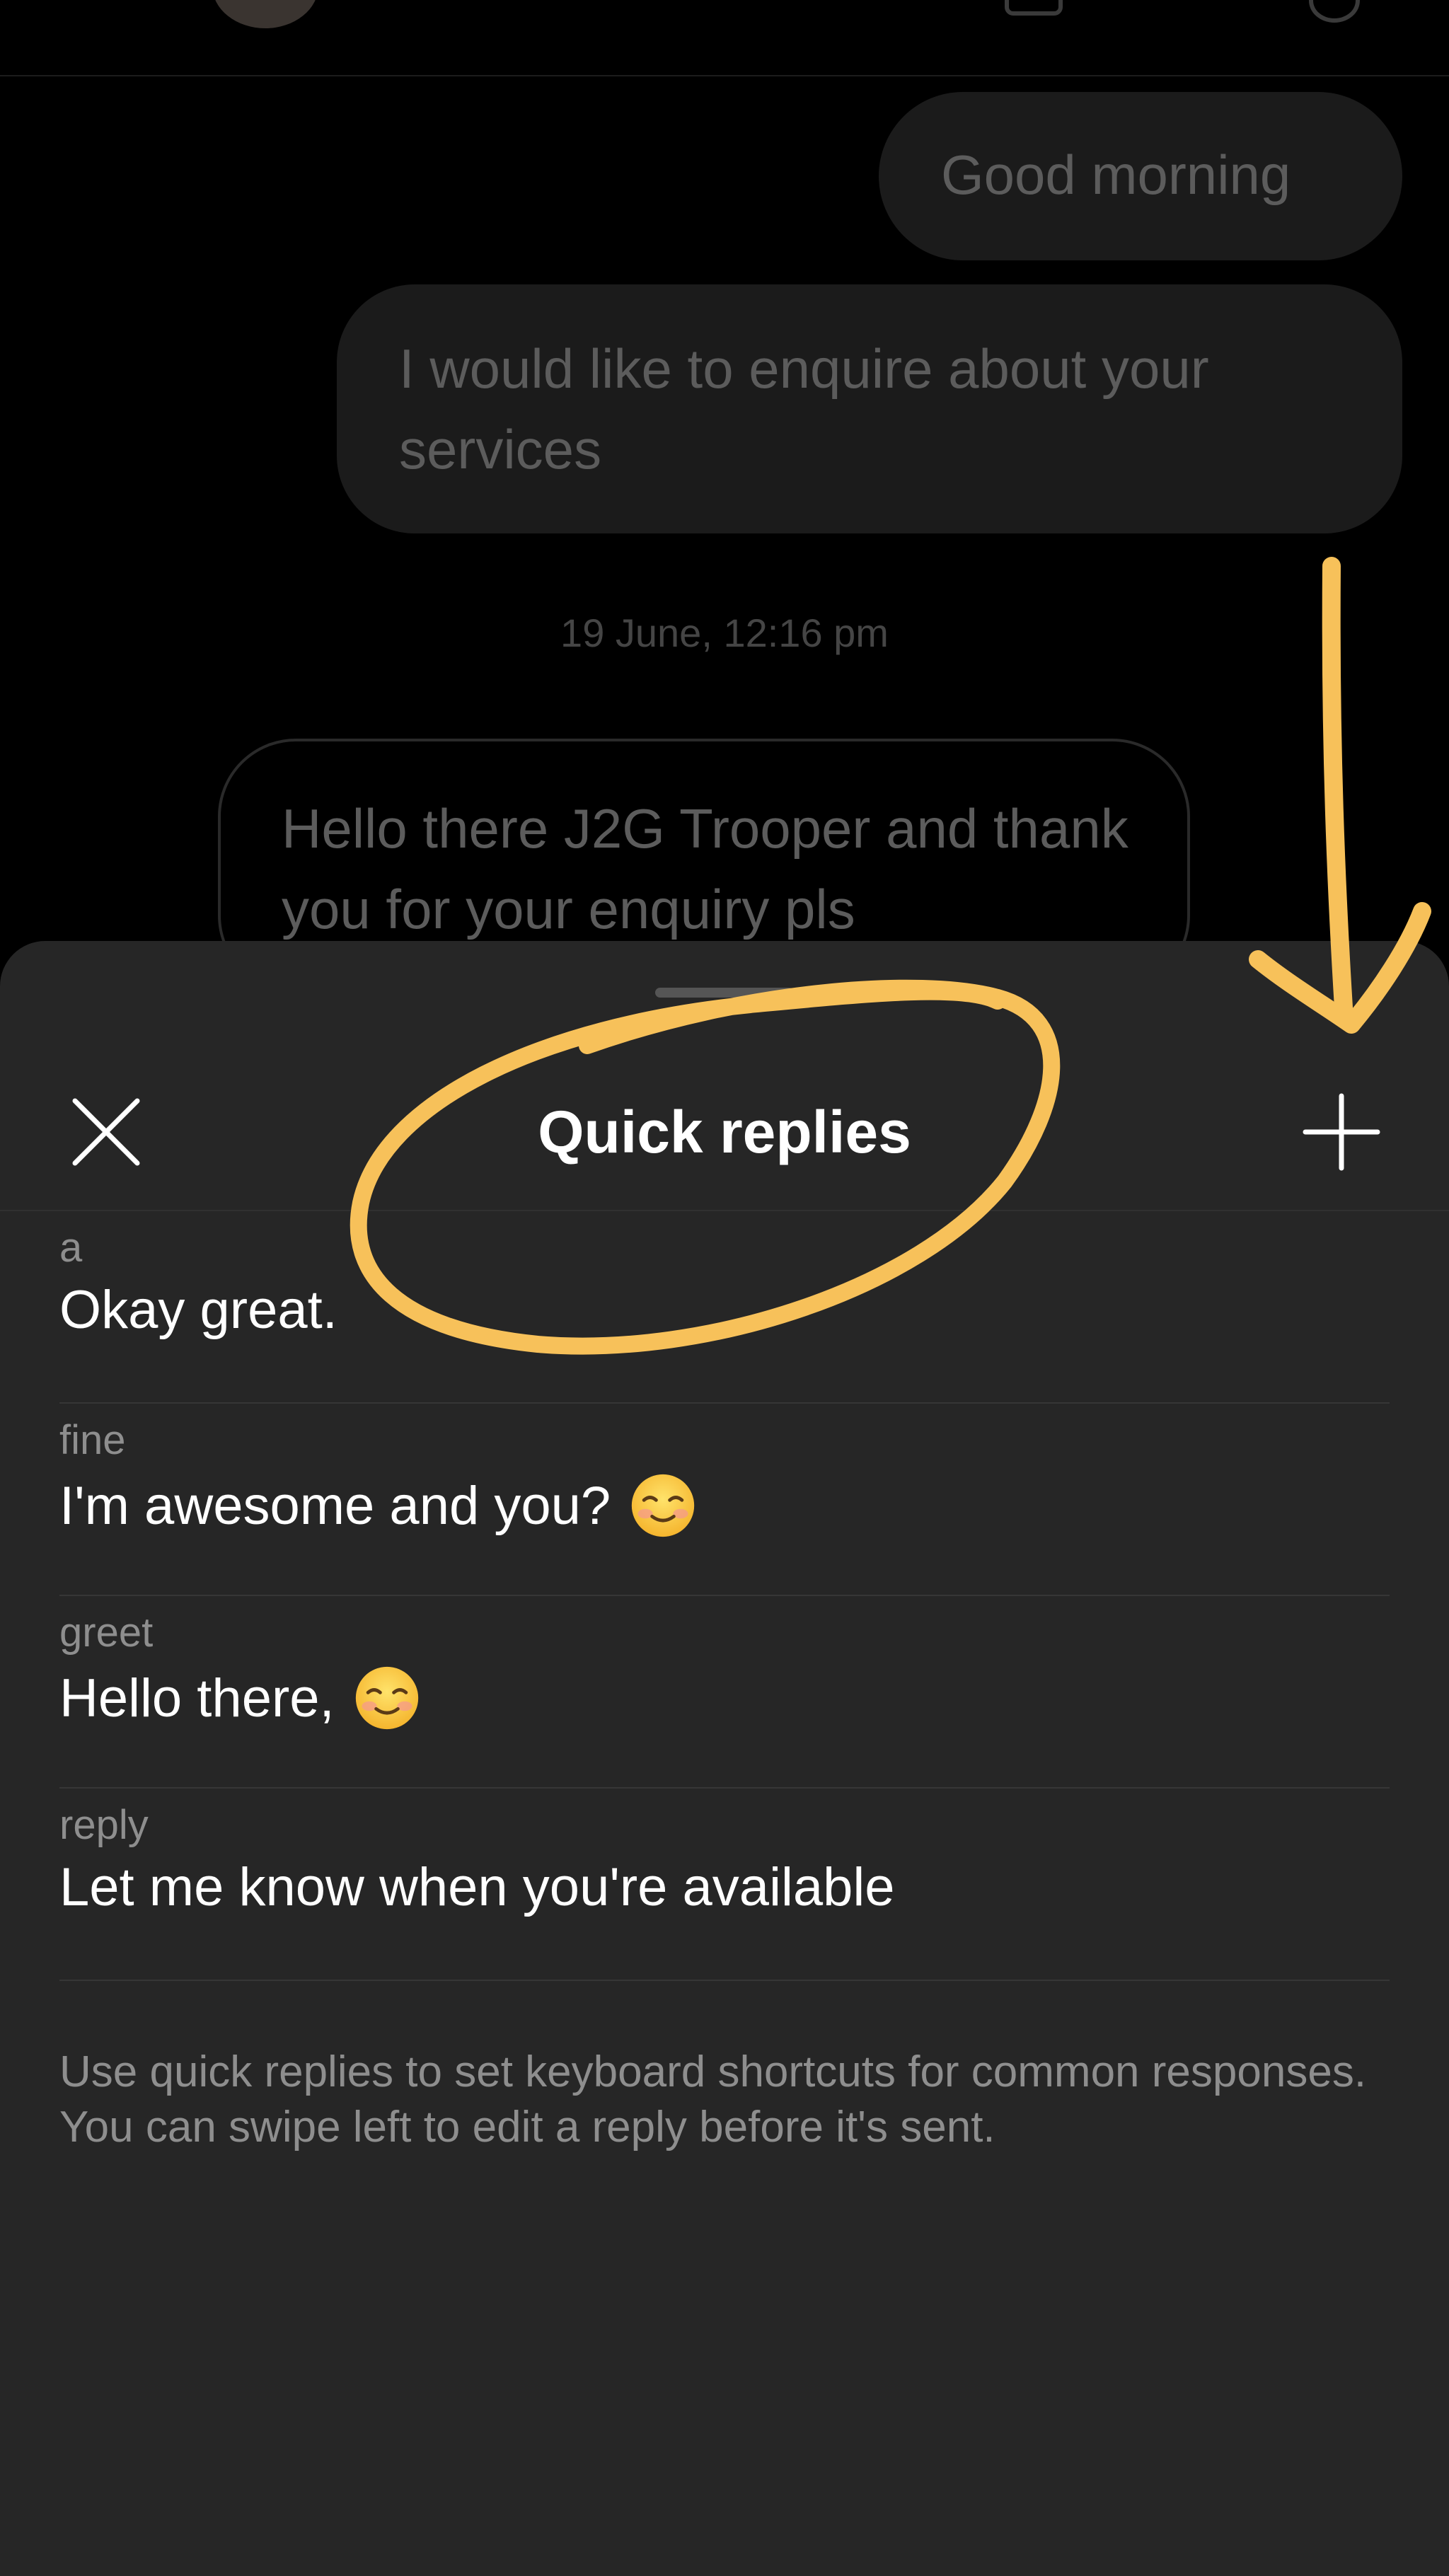  Describe the element at coordinates (724, 993) in the screenshot. I see `sheet-drag-handle` at that location.